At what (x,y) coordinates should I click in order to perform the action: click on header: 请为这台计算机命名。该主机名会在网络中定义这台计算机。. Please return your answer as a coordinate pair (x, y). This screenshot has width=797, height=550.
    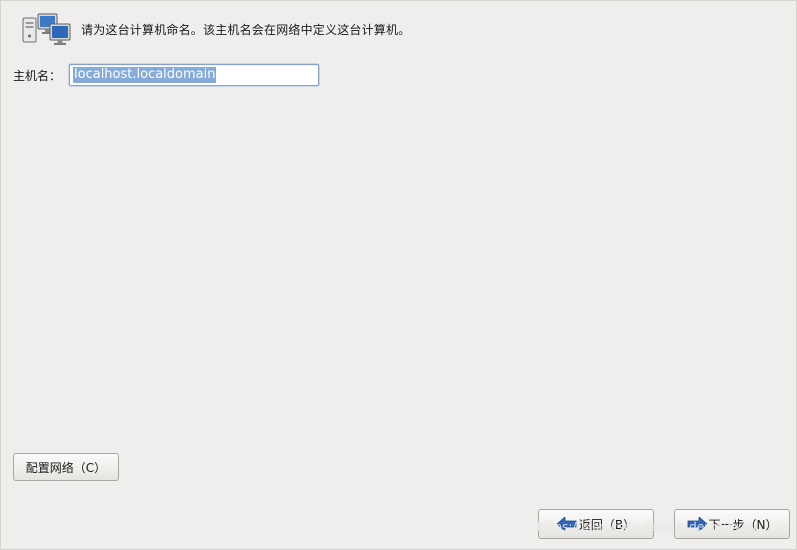
    Looking at the image, I should click on (215, 29).